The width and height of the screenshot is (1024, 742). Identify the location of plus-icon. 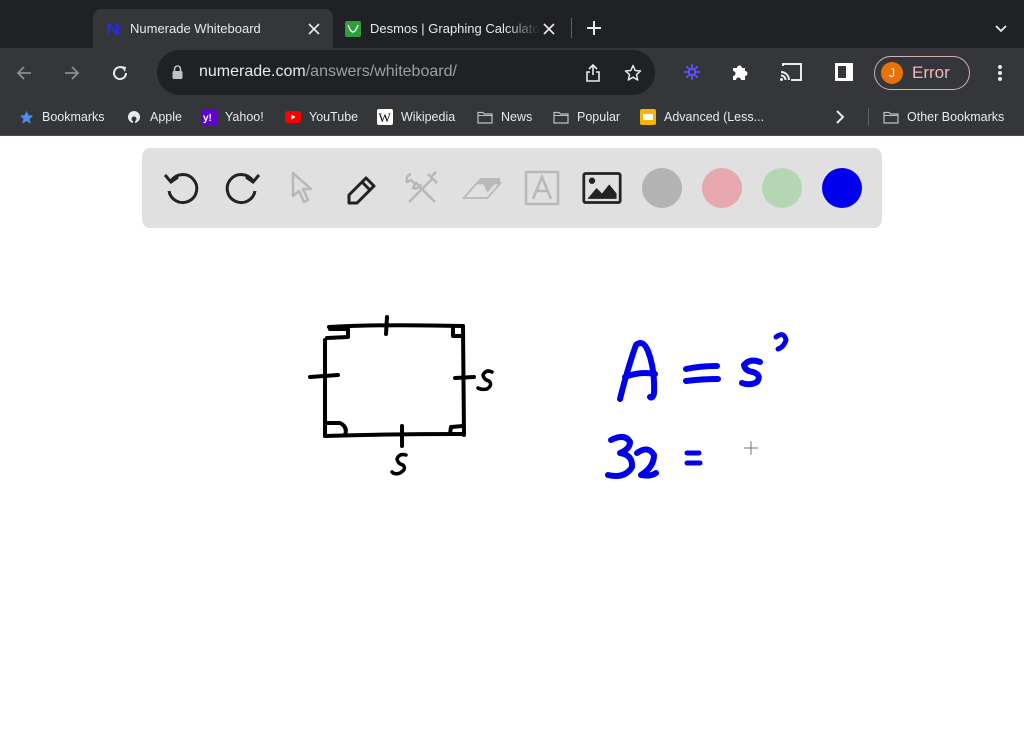
(594, 28).